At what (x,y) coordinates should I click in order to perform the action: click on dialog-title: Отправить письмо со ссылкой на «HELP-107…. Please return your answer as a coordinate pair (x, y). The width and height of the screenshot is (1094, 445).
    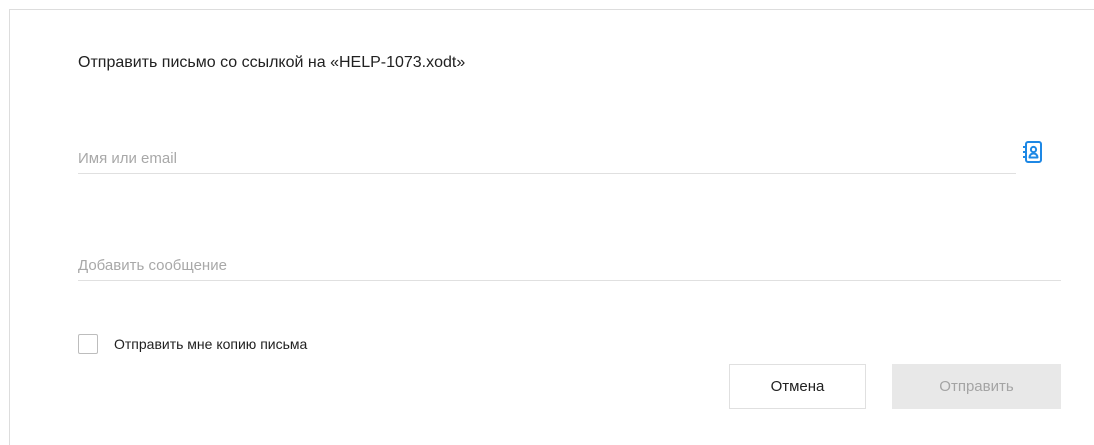
    Looking at the image, I should click on (272, 62).